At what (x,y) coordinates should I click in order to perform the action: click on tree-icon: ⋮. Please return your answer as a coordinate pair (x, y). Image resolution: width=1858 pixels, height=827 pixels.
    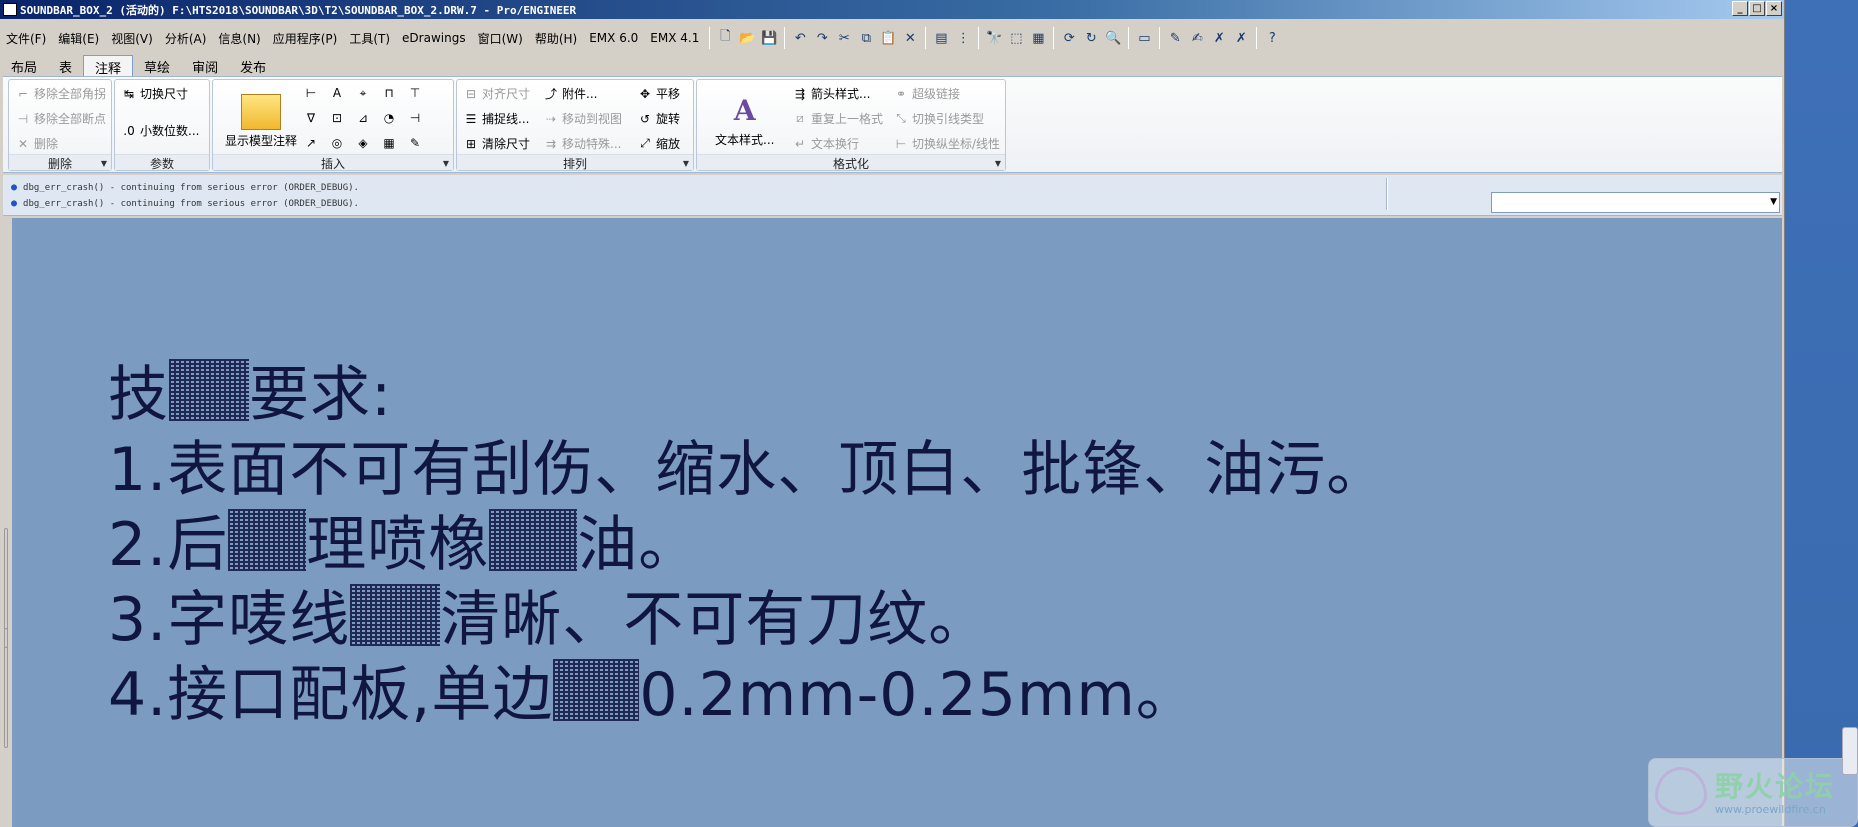
    Looking at the image, I should click on (963, 38).